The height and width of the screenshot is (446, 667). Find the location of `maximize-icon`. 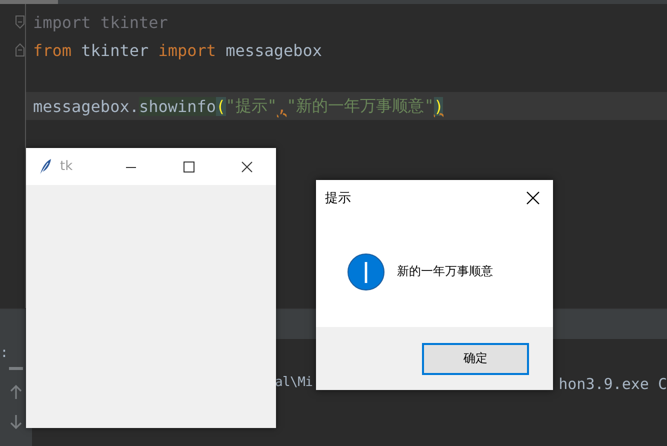

maximize-icon is located at coordinates (189, 166).